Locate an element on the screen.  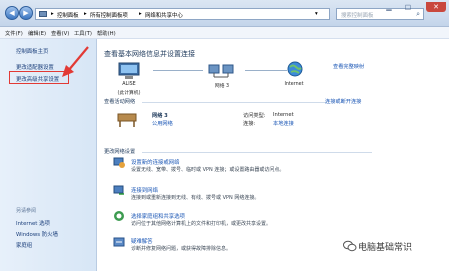
see-also-homegroup: 家庭组 is located at coordinates (24, 245).